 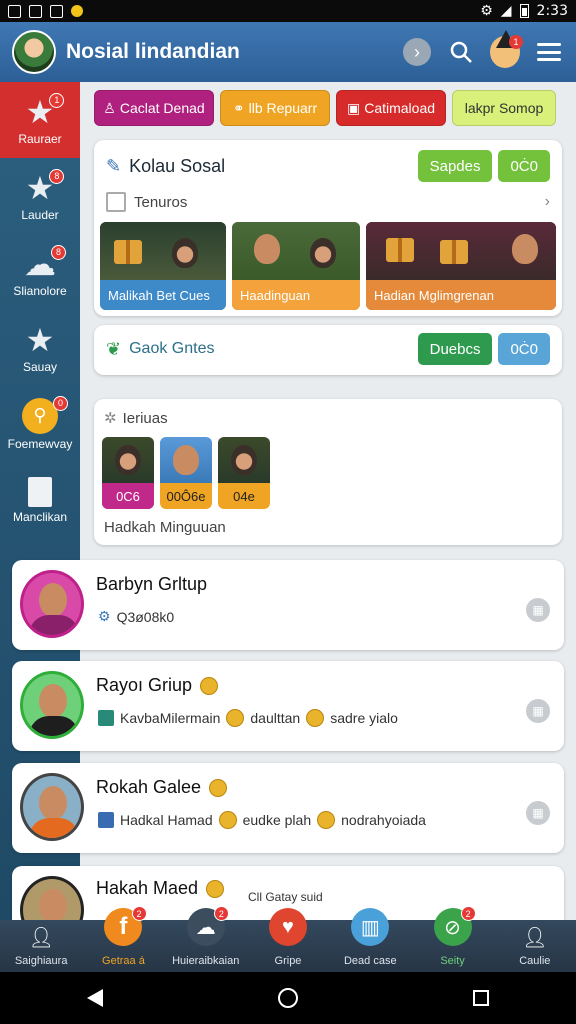 I want to click on download-icon, so click(x=35, y=11).